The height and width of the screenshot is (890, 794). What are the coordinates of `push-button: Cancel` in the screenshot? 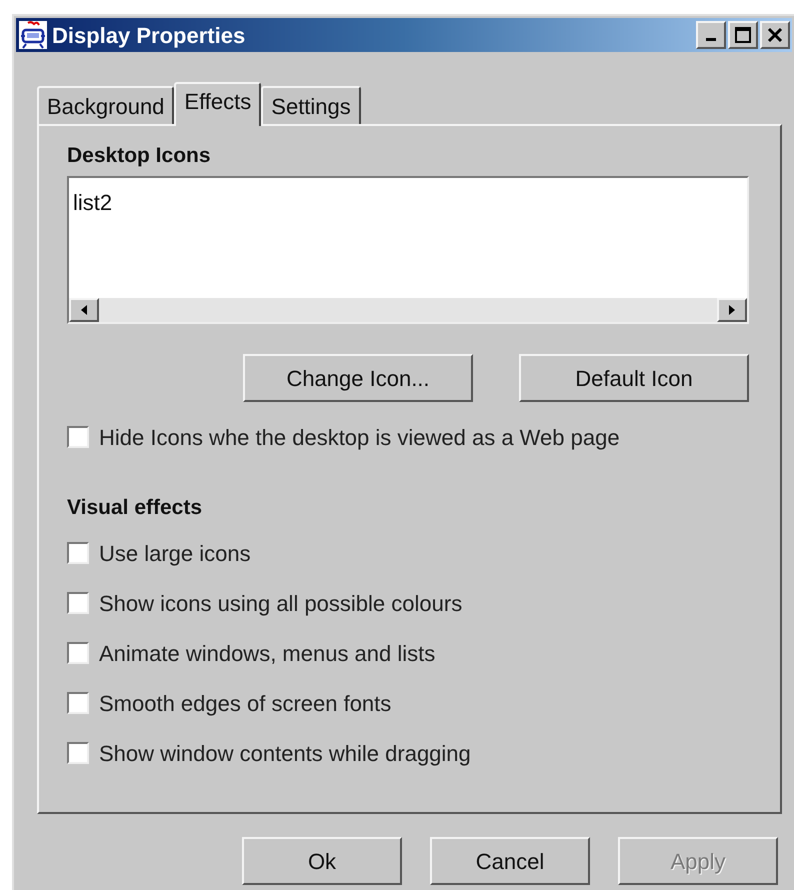 It's located at (510, 861).